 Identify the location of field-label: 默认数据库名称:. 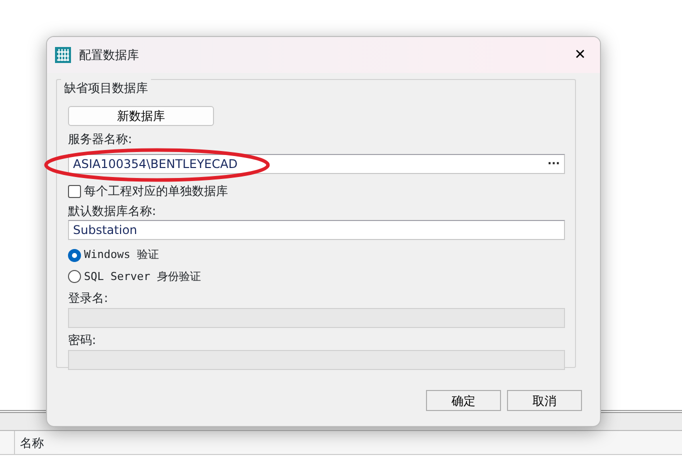
(113, 211).